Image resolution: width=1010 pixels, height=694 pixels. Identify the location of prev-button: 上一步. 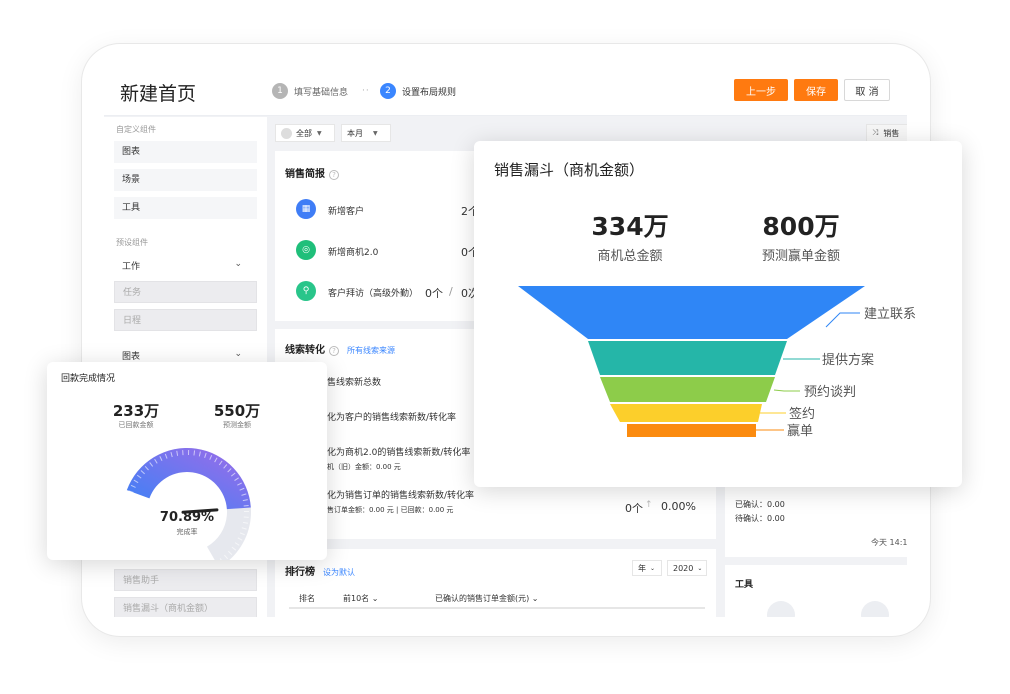
(761, 90).